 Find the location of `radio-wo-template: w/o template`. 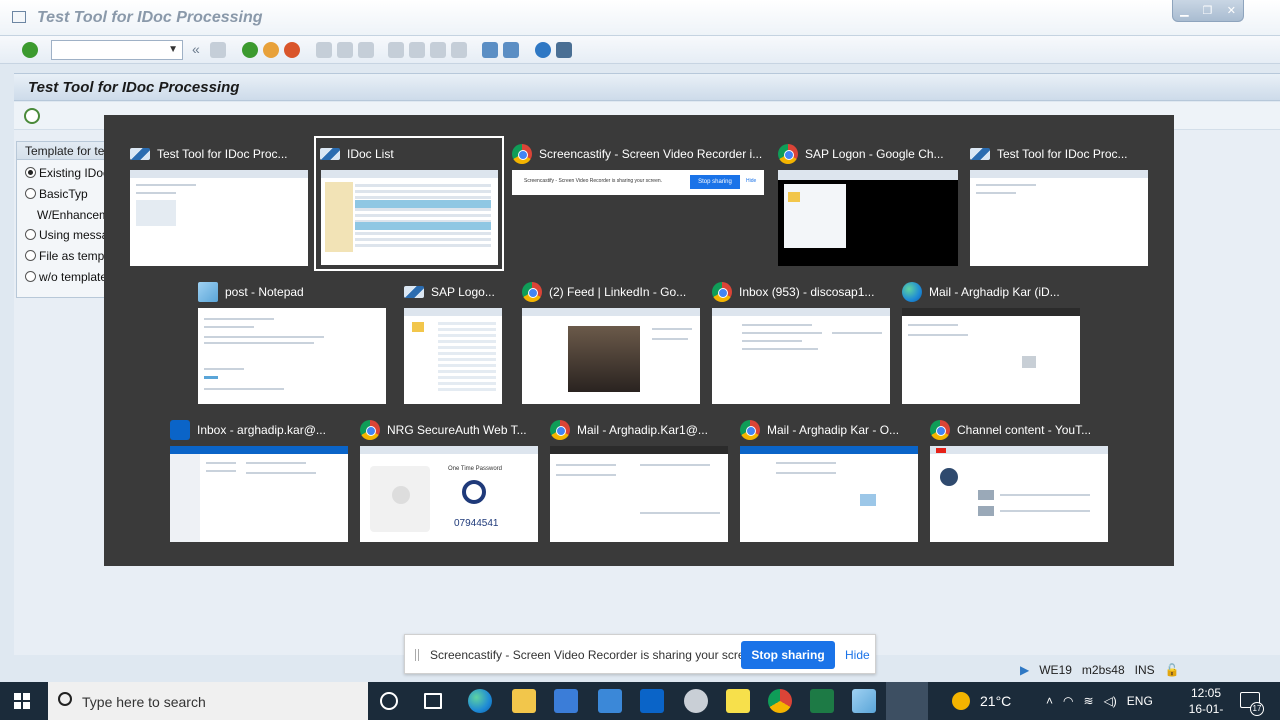

radio-wo-template: w/o template is located at coordinates (66, 277).